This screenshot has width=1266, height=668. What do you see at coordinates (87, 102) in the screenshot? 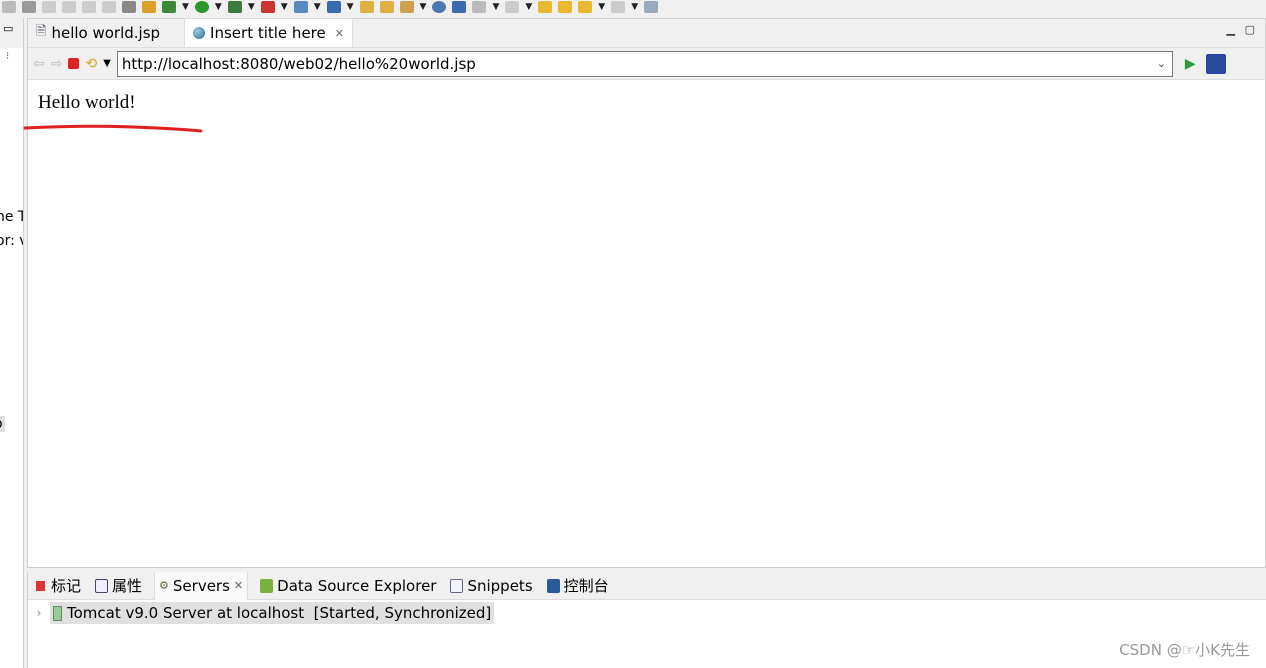
I see `page-text: Hello world!` at bounding box center [87, 102].